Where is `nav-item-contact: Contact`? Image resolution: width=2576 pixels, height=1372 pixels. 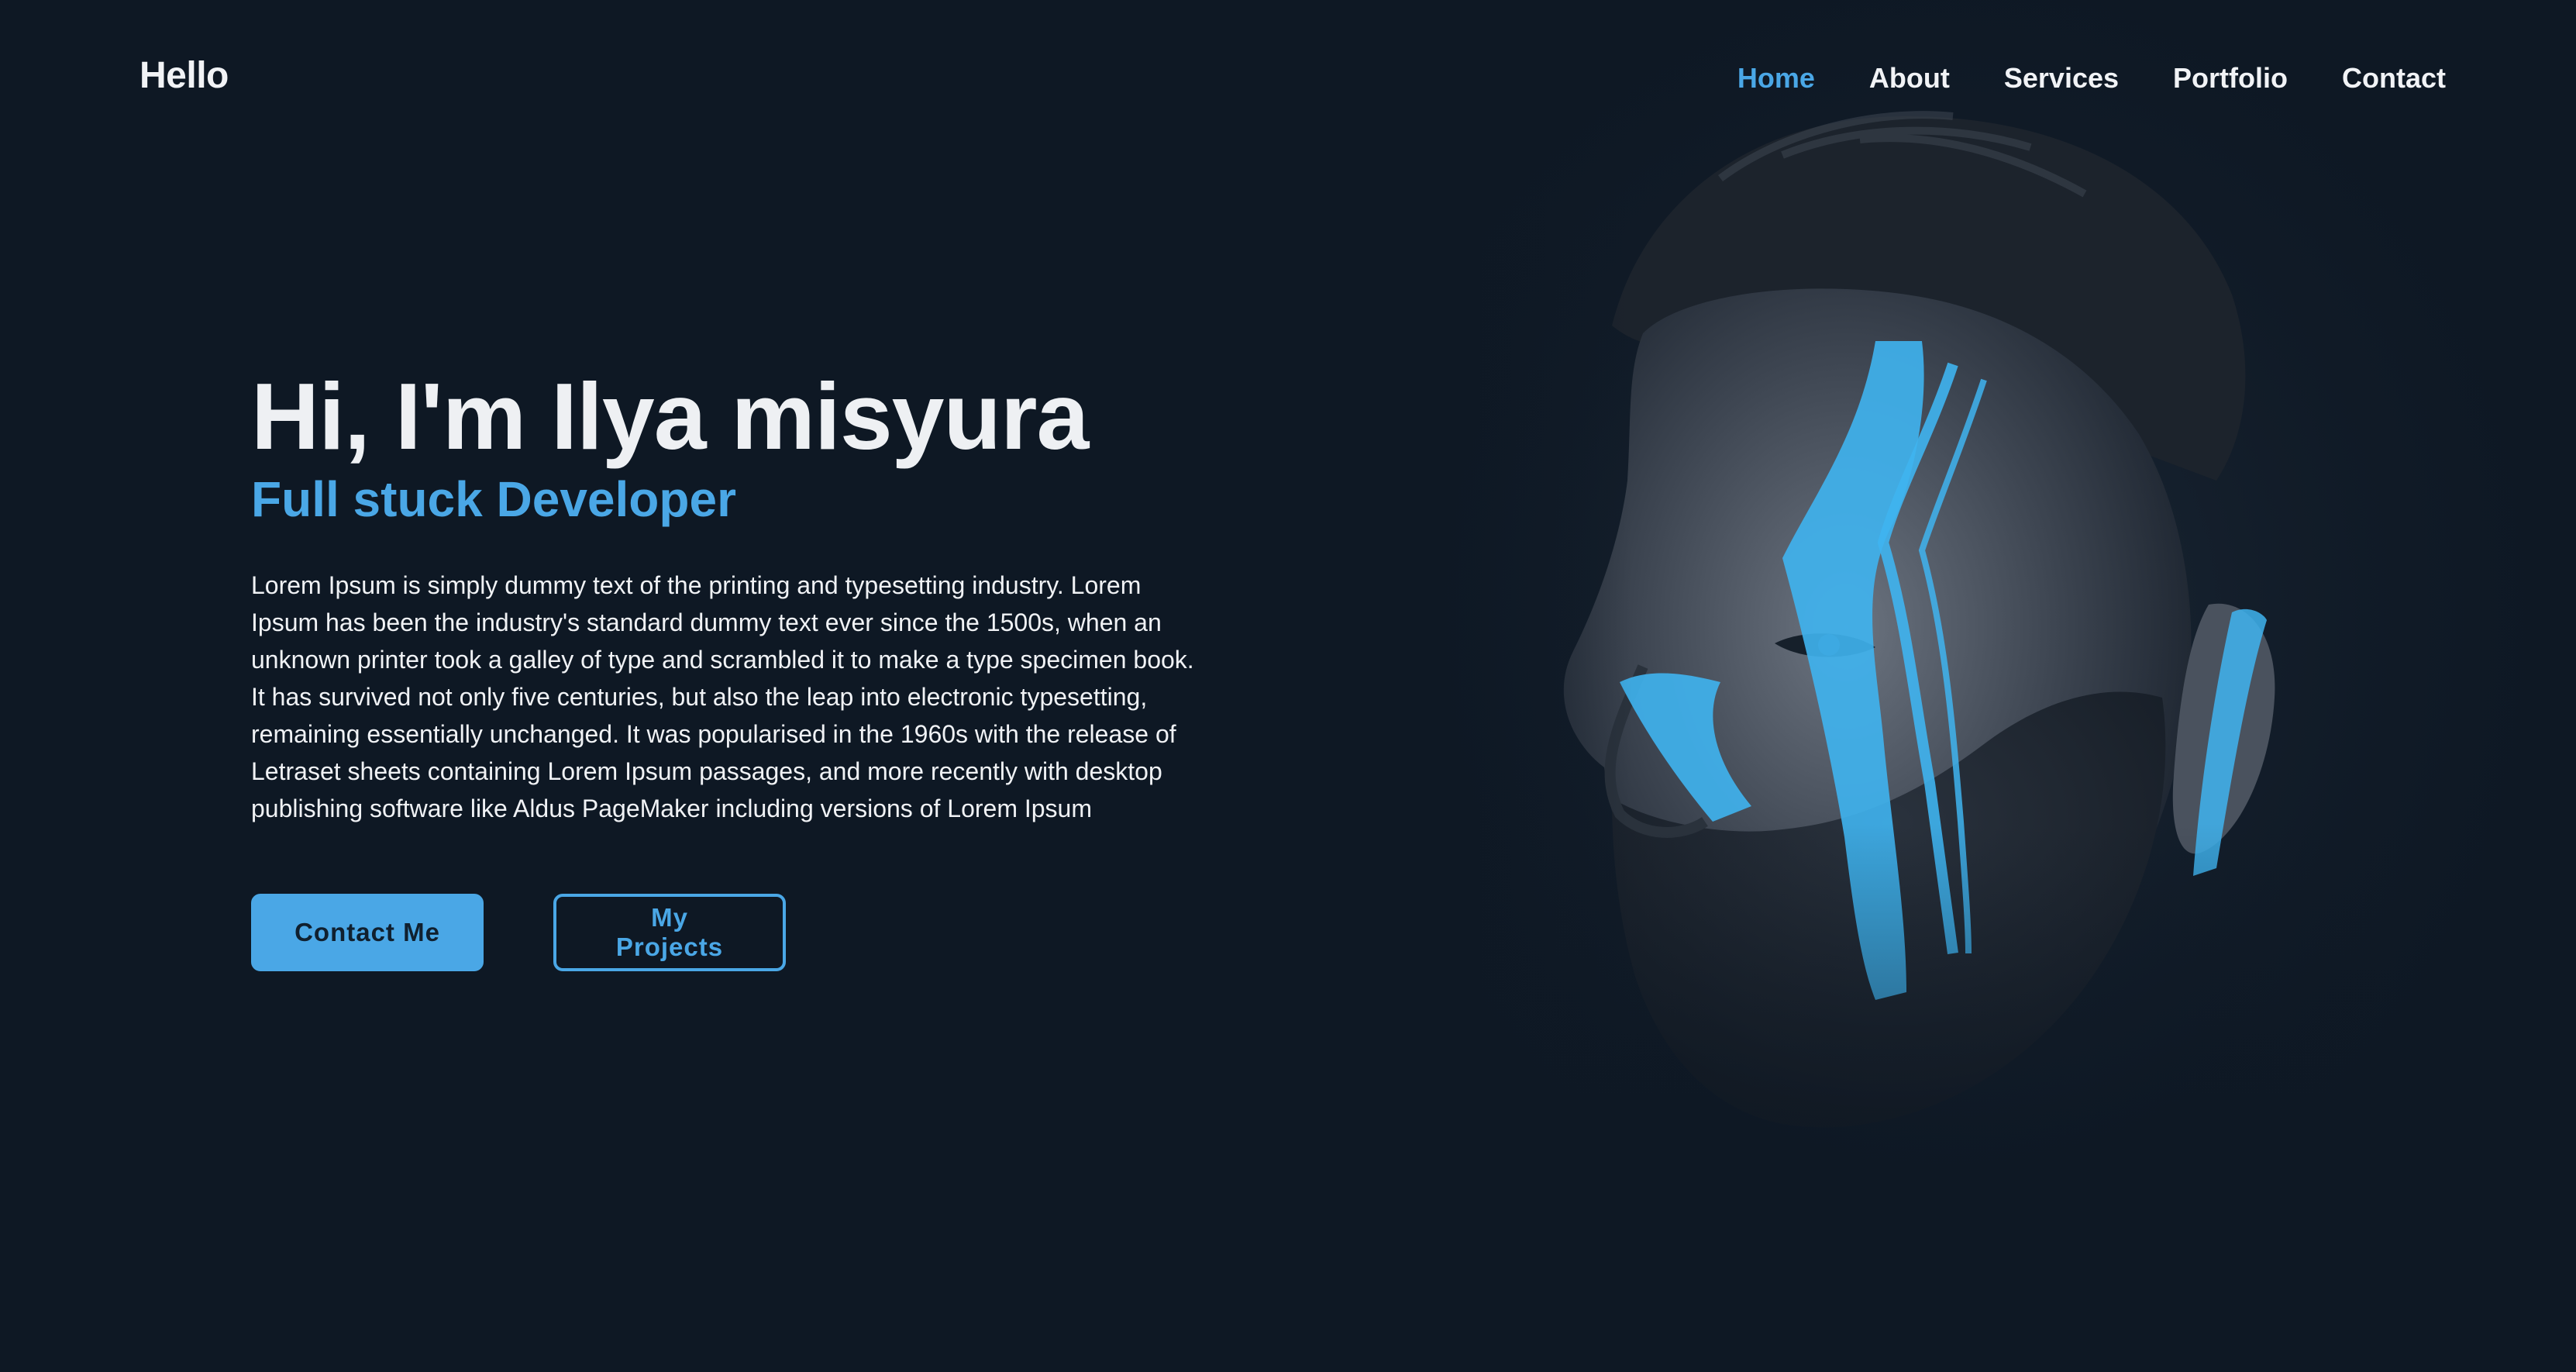
nav-item-contact: Contact is located at coordinates (2394, 78).